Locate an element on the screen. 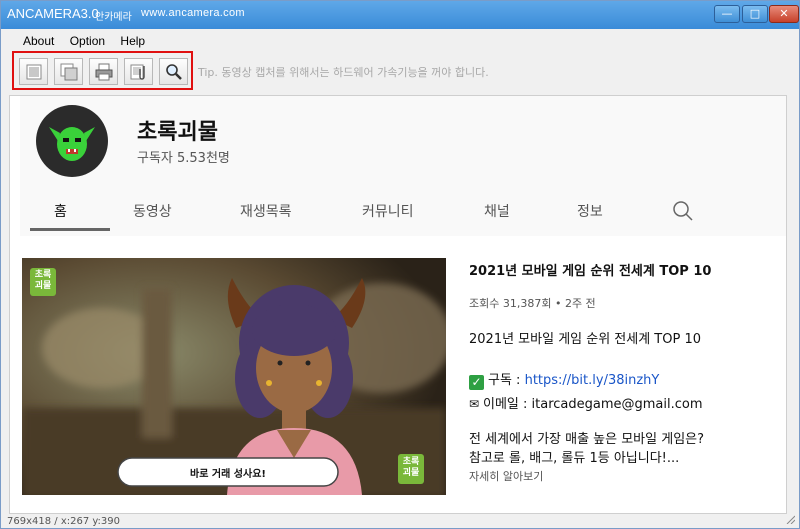 Image resolution: width=800 pixels, height=529 pixels. menu-option: Option is located at coordinates (87, 41).